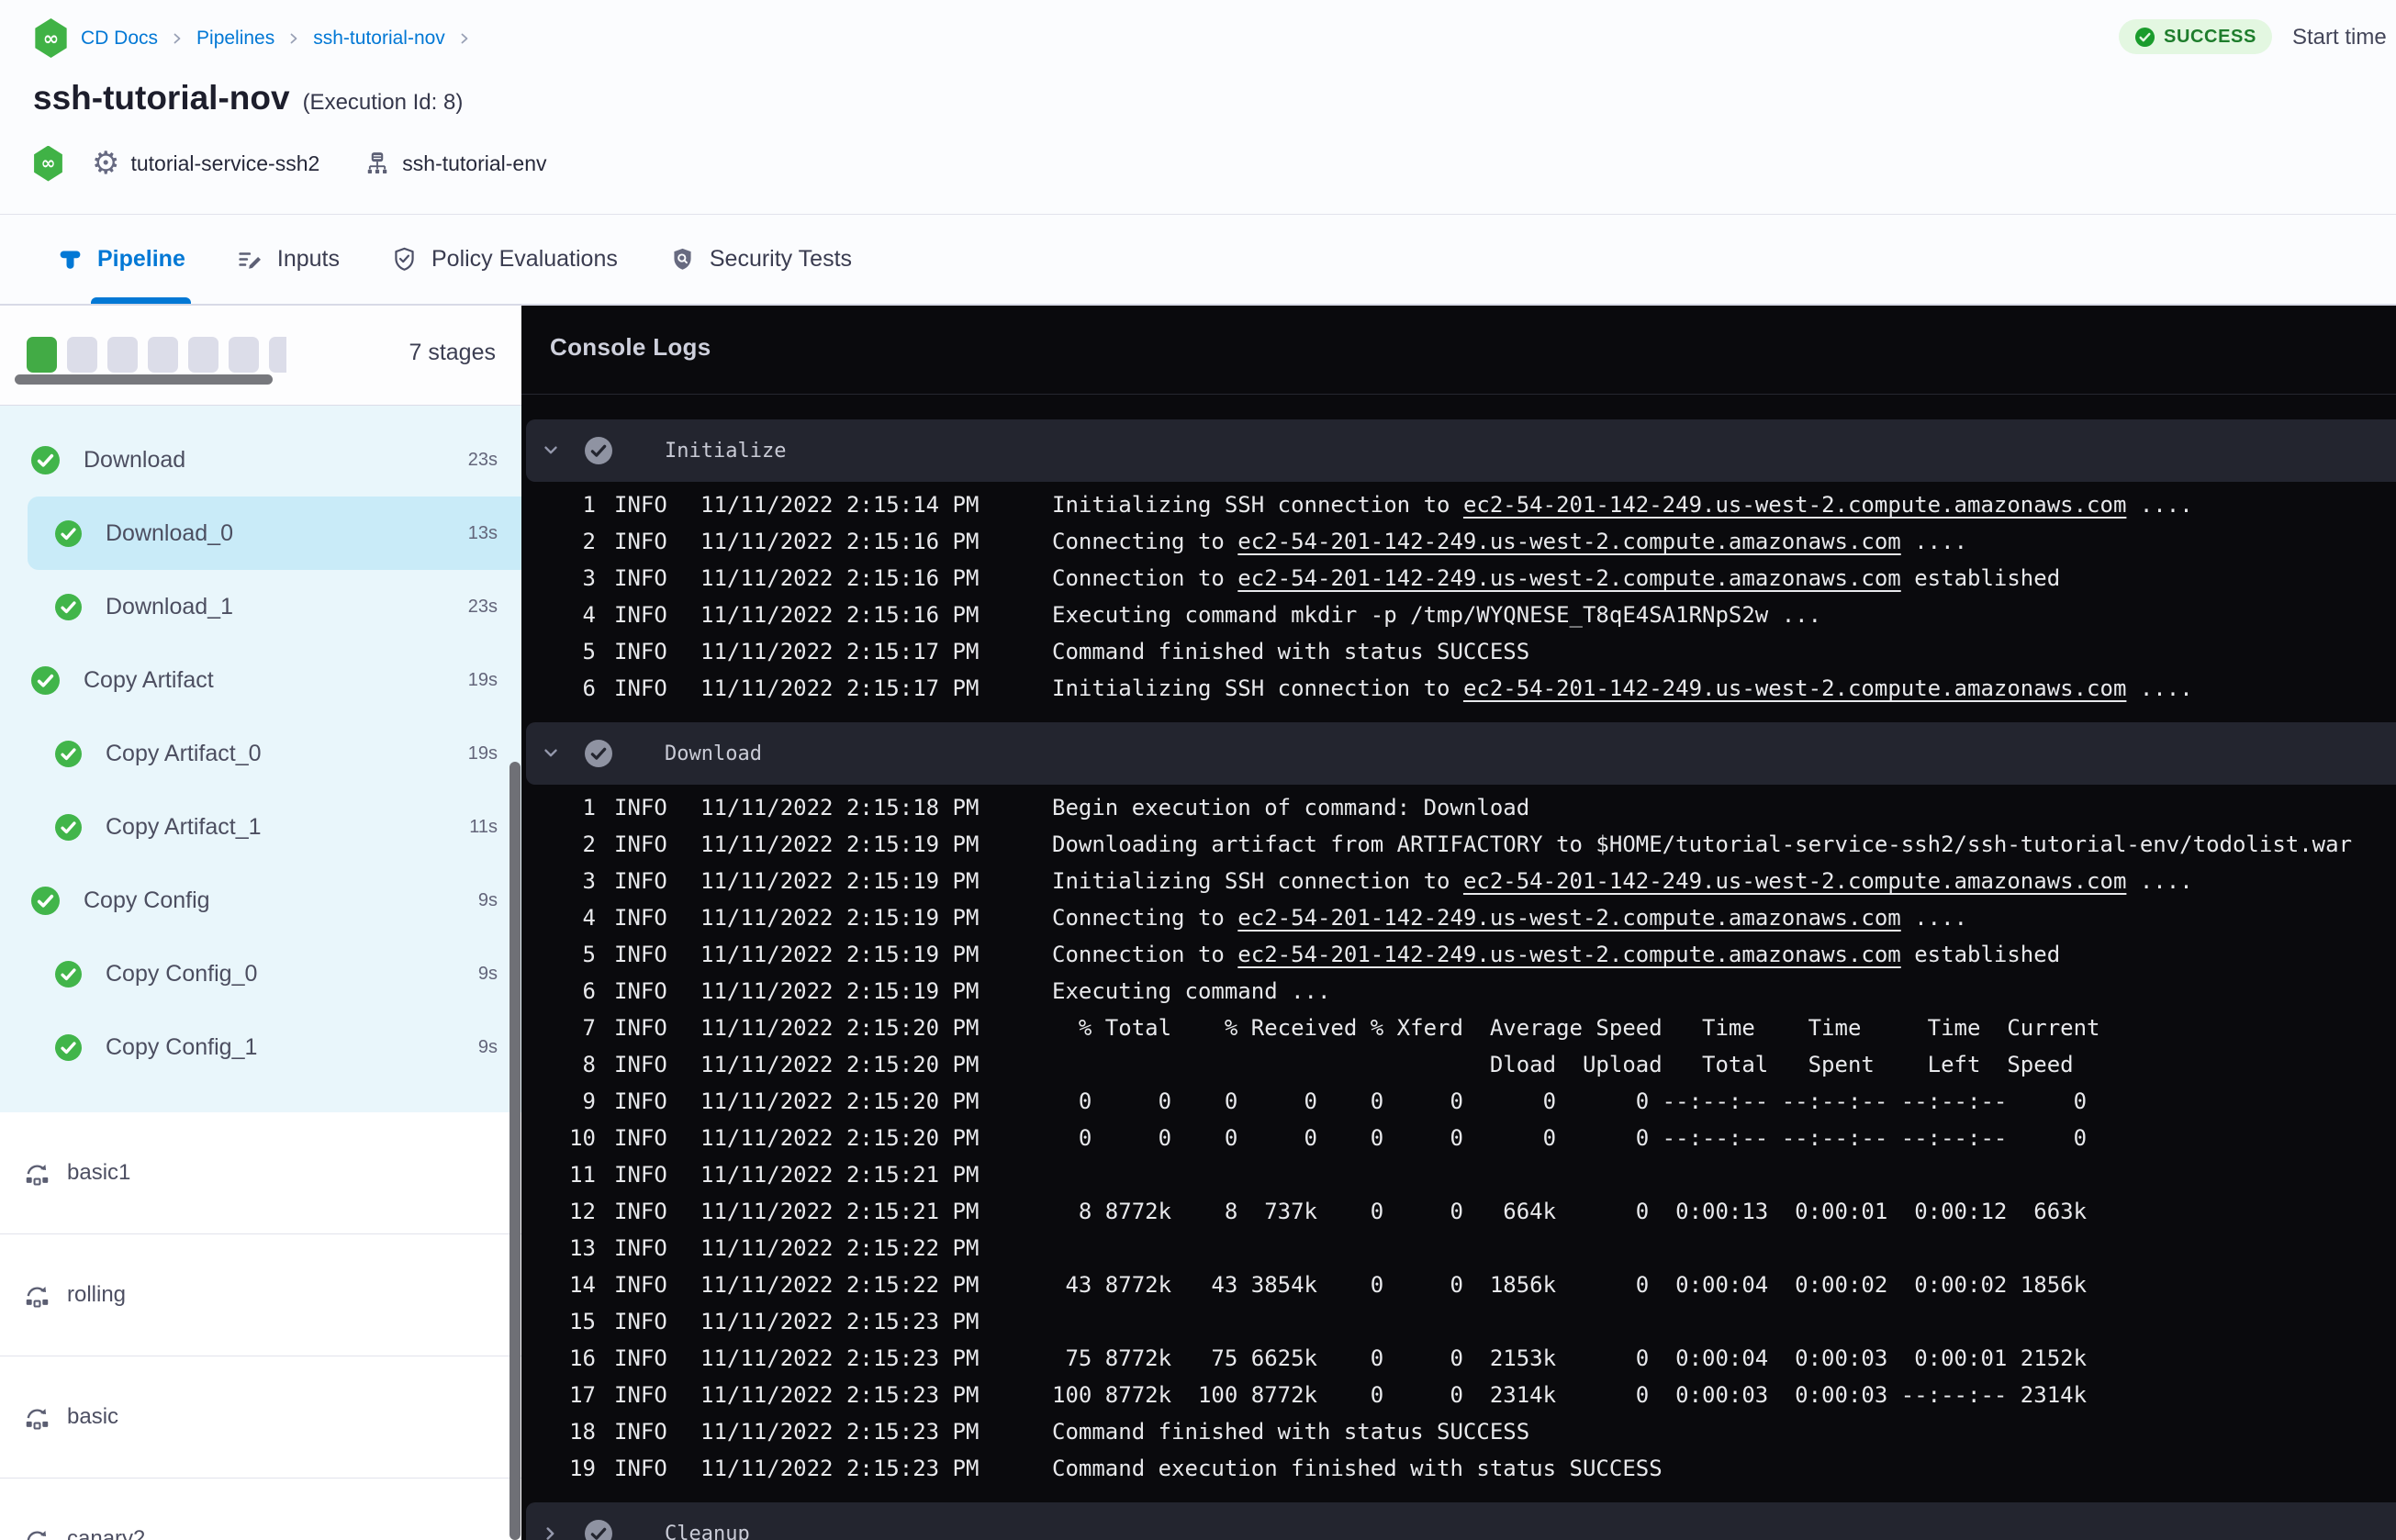 The width and height of the screenshot is (2396, 1540). What do you see at coordinates (275, 827) in the screenshot?
I see `stage-row-copy-artifact-1: Copy Artifact_1 11s` at bounding box center [275, 827].